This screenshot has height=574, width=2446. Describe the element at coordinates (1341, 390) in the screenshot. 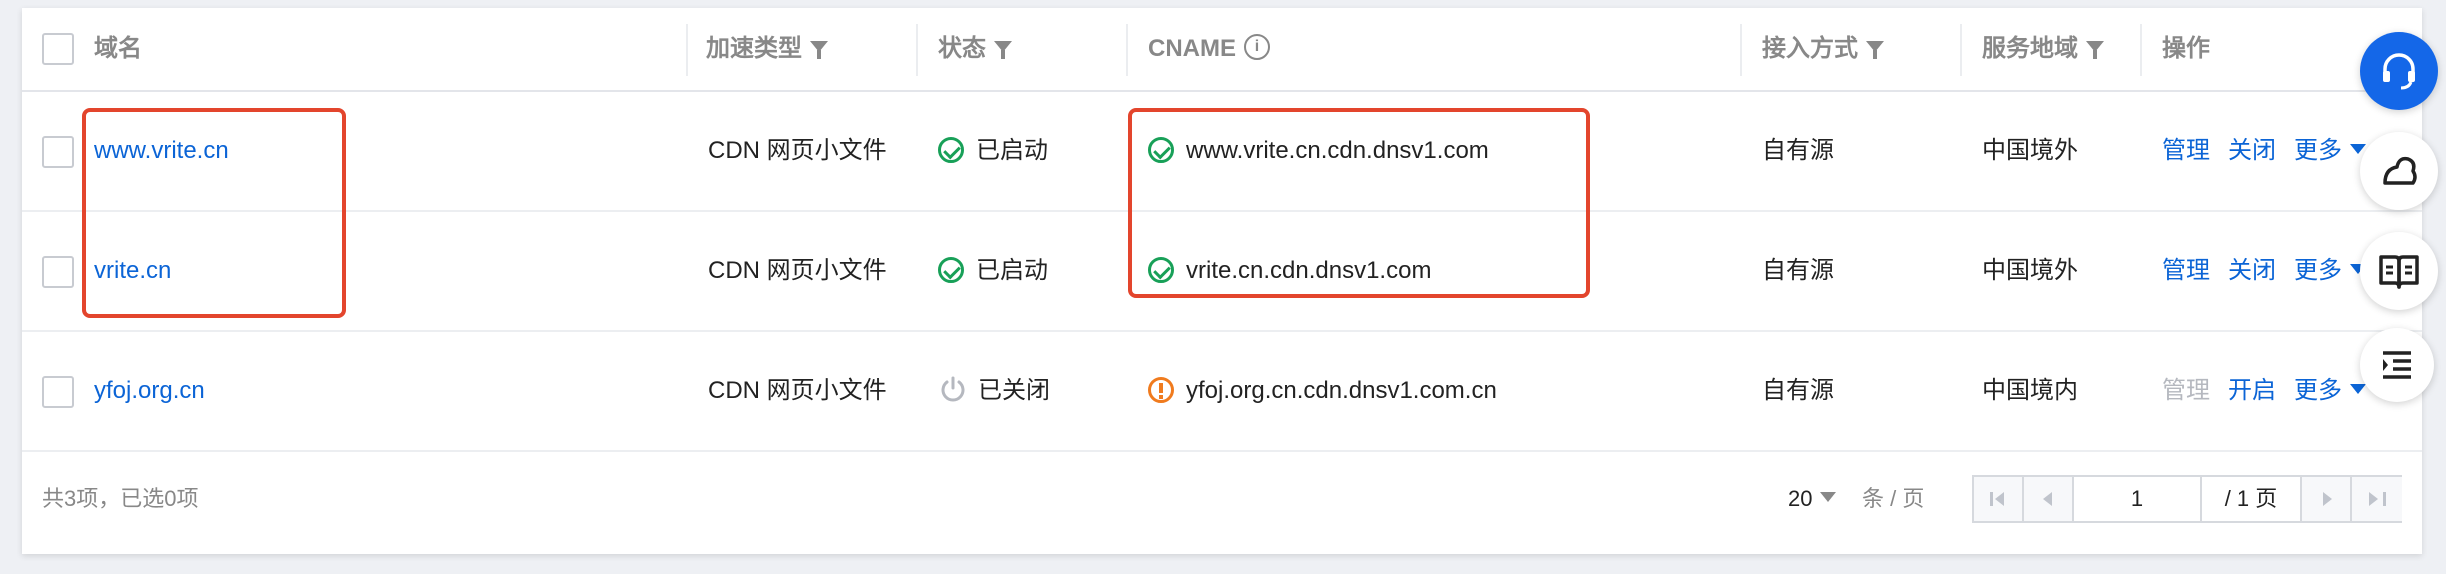

I see `cname-text: yfoj.org.cn.cdn.dnsv1.com.cn` at that location.